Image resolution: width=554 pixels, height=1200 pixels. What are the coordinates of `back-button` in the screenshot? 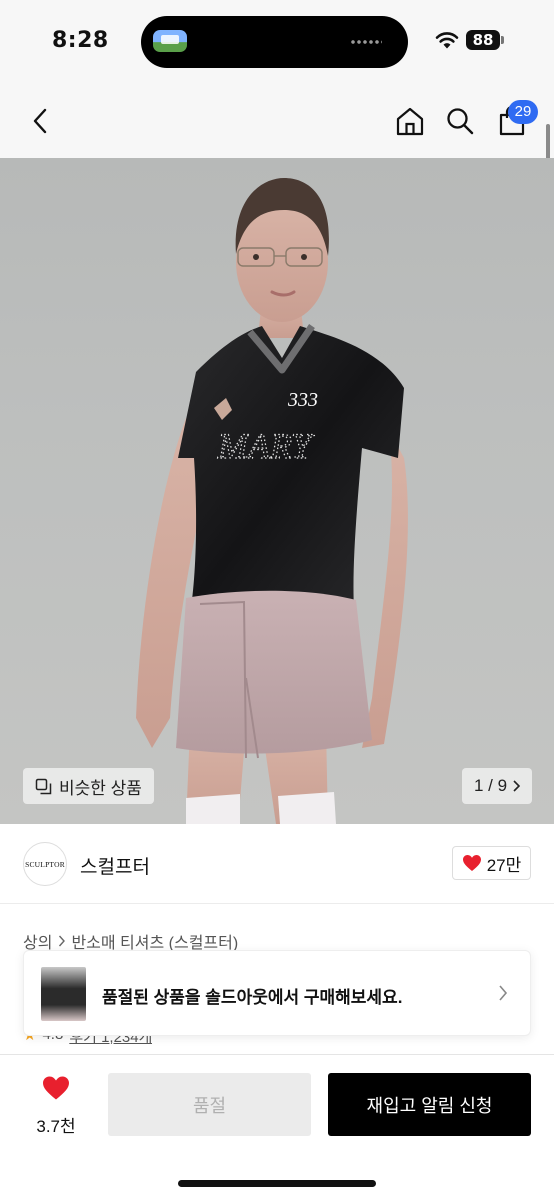 It's located at (40, 121).